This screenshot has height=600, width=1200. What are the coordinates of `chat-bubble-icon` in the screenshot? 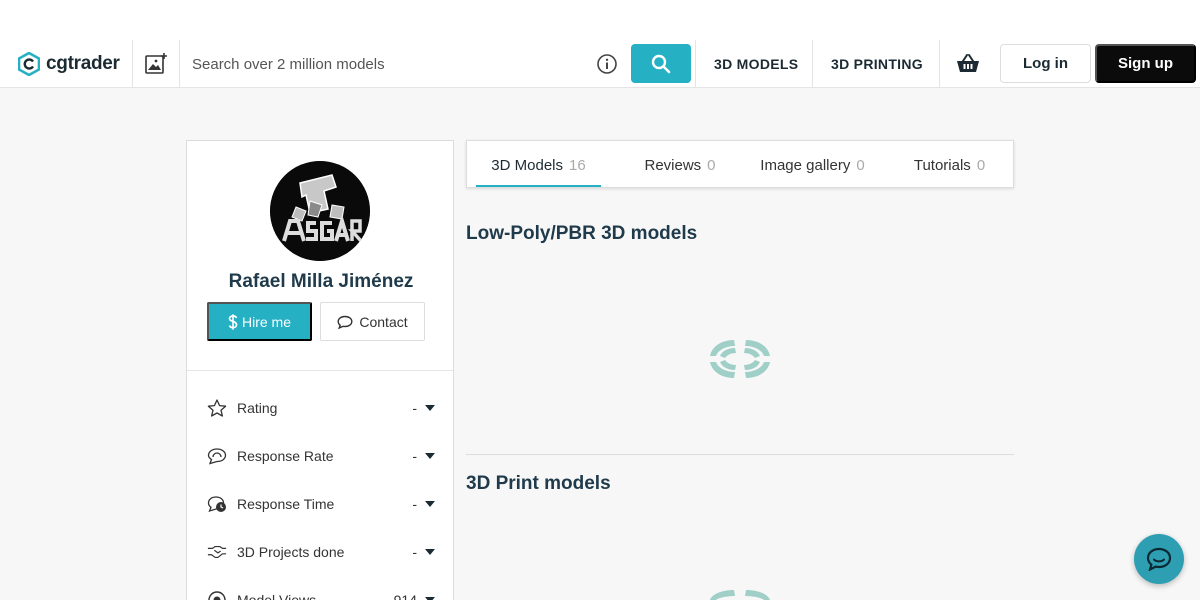 It's located at (217, 456).